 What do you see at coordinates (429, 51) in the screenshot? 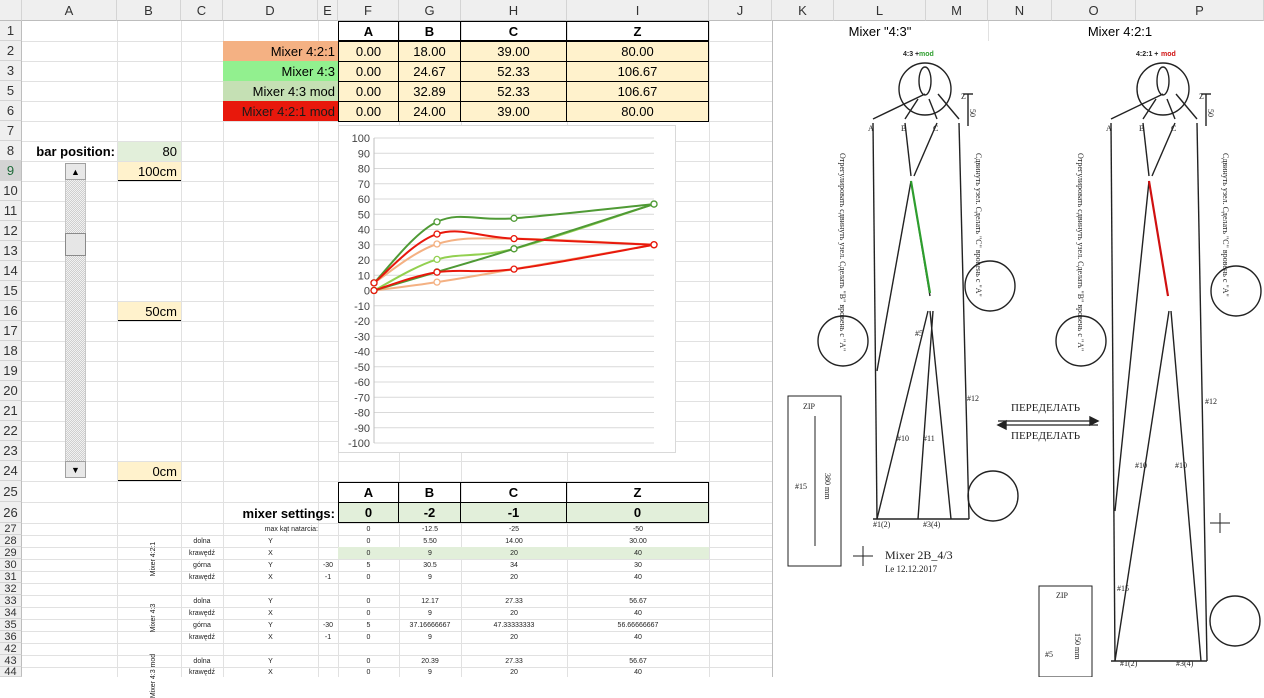
I see `mixer-value: 18.00` at bounding box center [429, 51].